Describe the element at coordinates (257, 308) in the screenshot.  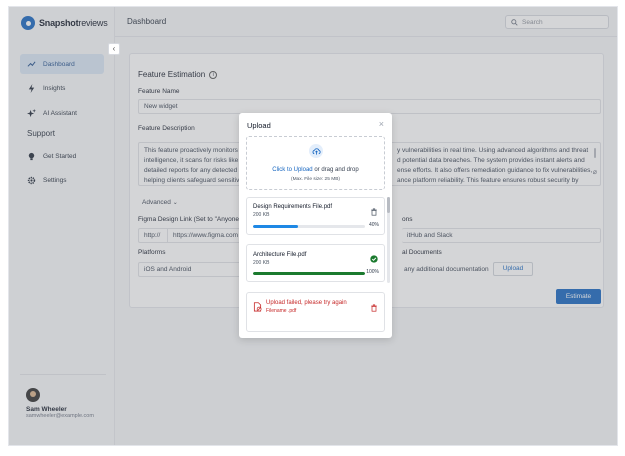
I see `file-error-icon` at that location.